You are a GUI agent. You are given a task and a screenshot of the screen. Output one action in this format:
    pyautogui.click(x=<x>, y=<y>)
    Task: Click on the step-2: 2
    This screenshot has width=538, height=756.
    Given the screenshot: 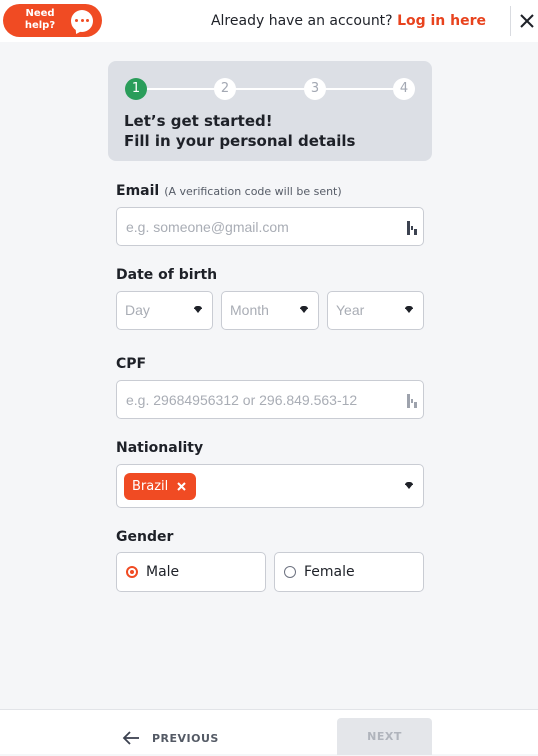 What is the action you would take?
    pyautogui.click(x=225, y=89)
    